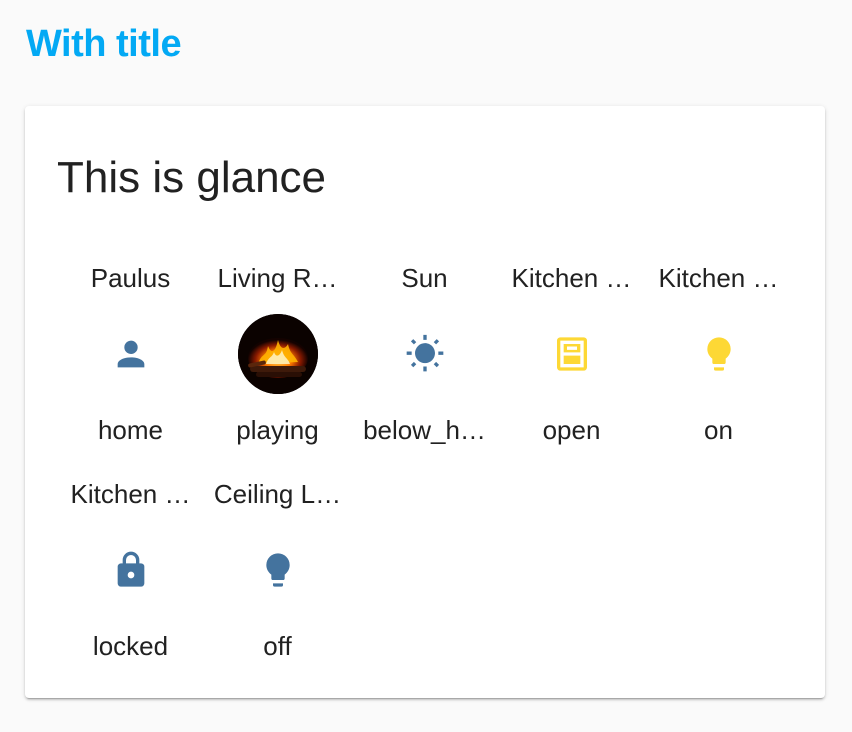 This screenshot has width=852, height=732. Describe the element at coordinates (104, 44) in the screenshot. I see `page-heading: With title` at that location.